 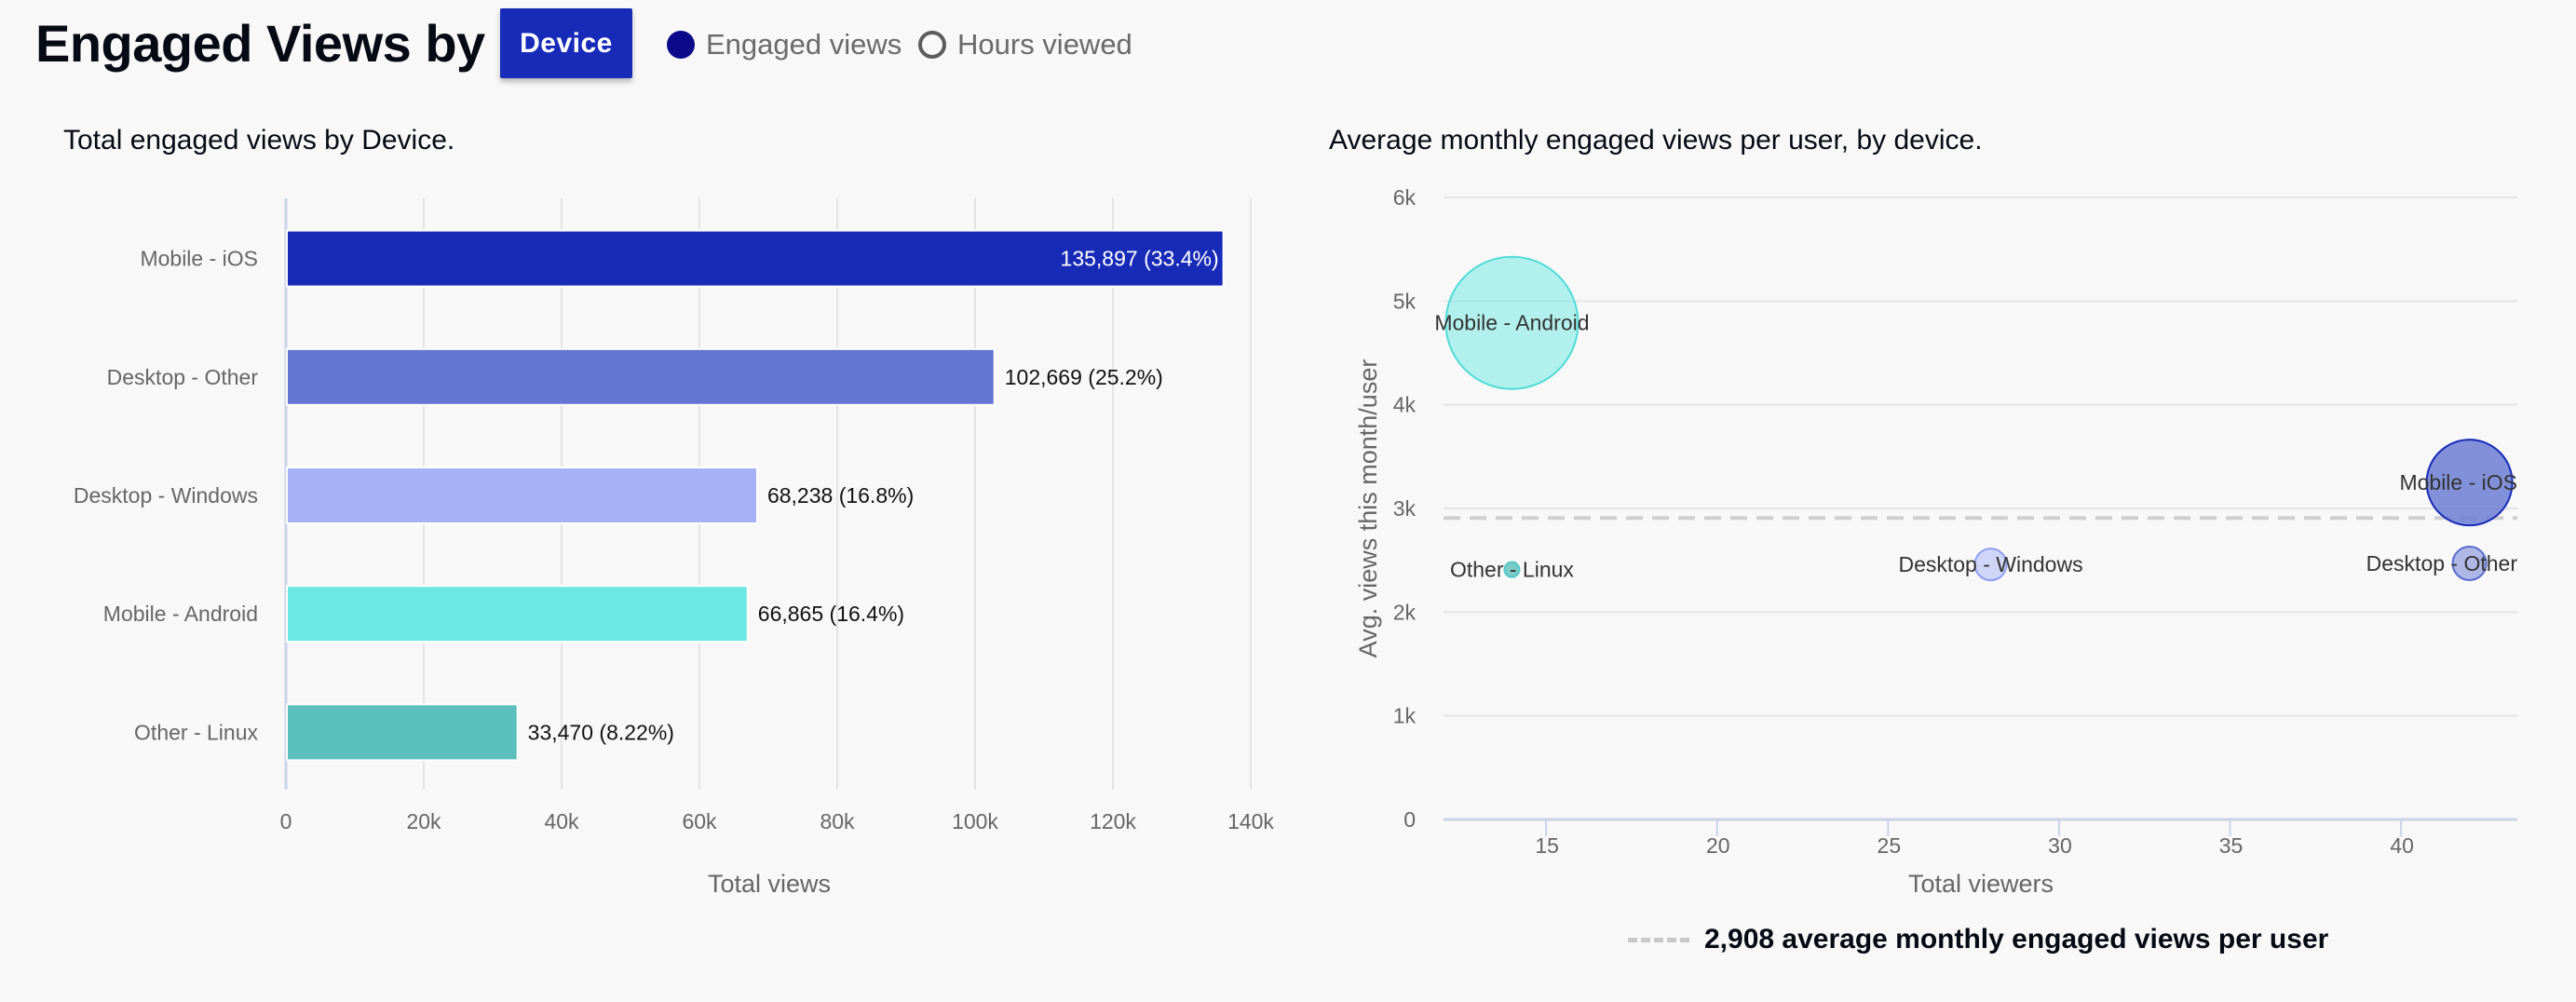 I want to click on scatter-chart-y-tick-label: 3k, so click(x=1405, y=508).